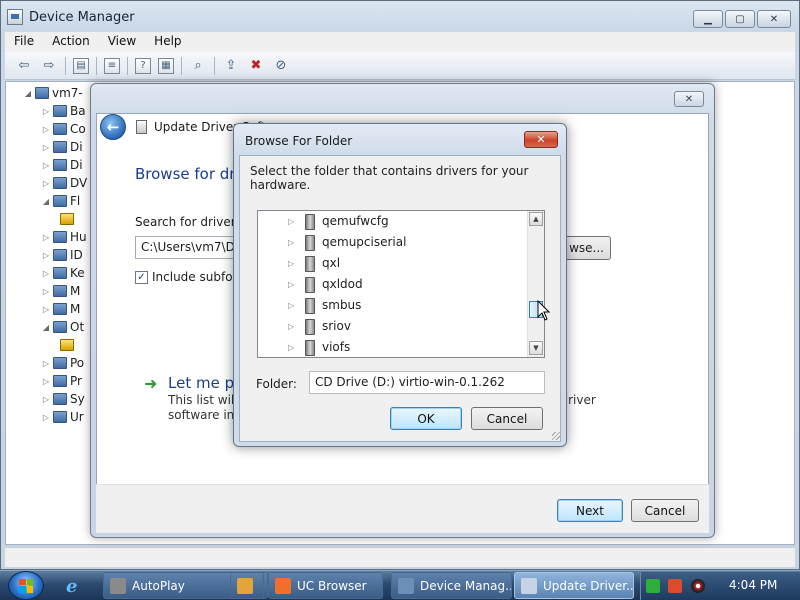 The width and height of the screenshot is (800, 600). Describe the element at coordinates (189, 277) in the screenshot. I see `include-subfolders: ✓ Include subfold` at that location.